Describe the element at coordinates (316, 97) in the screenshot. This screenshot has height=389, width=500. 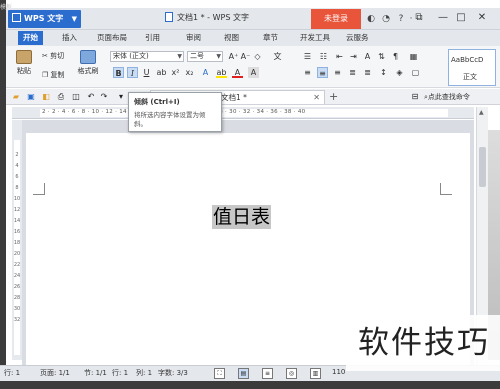
I see `close-tab-icon: ✕` at that location.